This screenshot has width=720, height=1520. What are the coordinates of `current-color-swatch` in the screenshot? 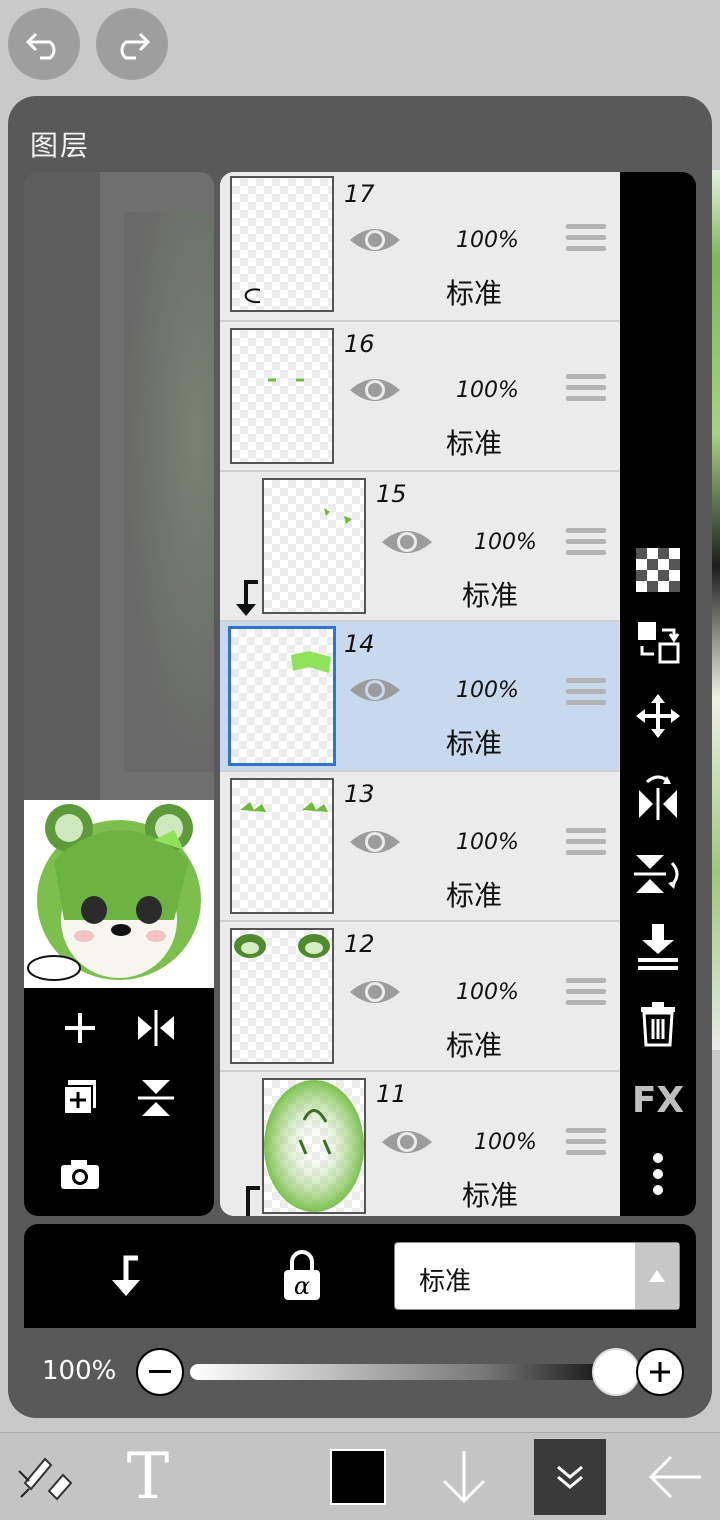 It's located at (358, 1477).